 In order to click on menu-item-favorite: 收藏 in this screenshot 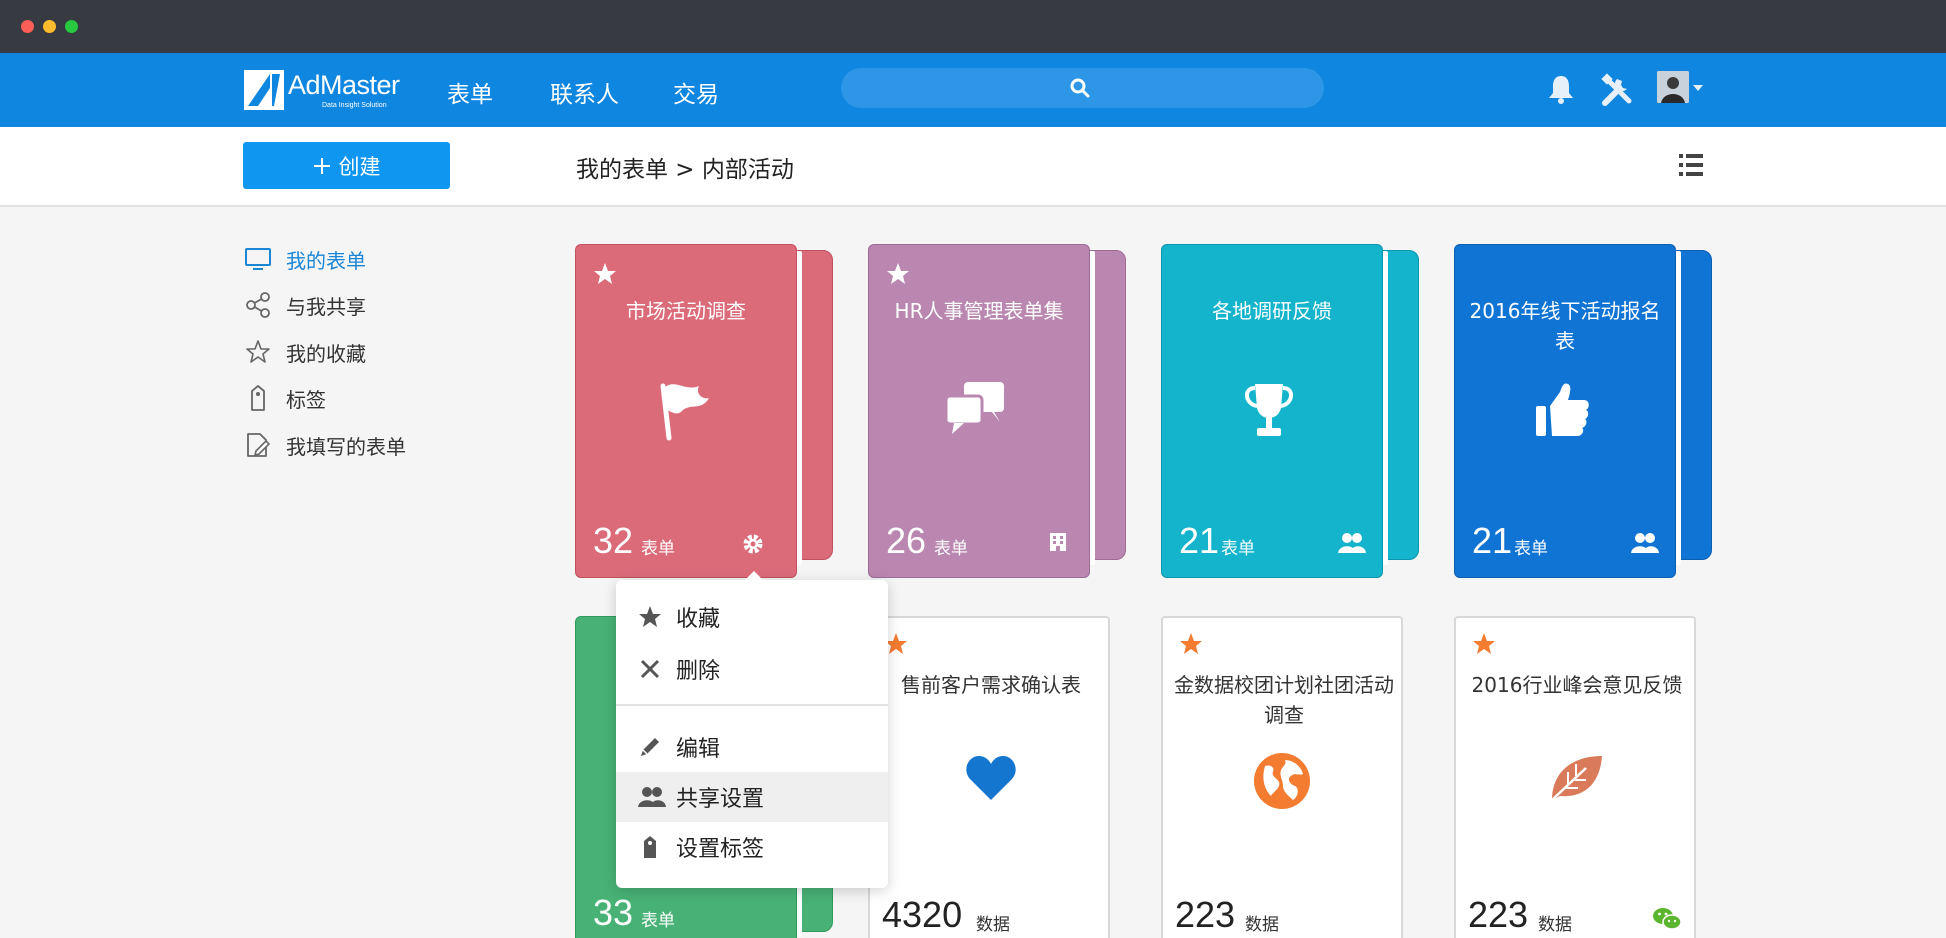, I will do `click(752, 617)`.